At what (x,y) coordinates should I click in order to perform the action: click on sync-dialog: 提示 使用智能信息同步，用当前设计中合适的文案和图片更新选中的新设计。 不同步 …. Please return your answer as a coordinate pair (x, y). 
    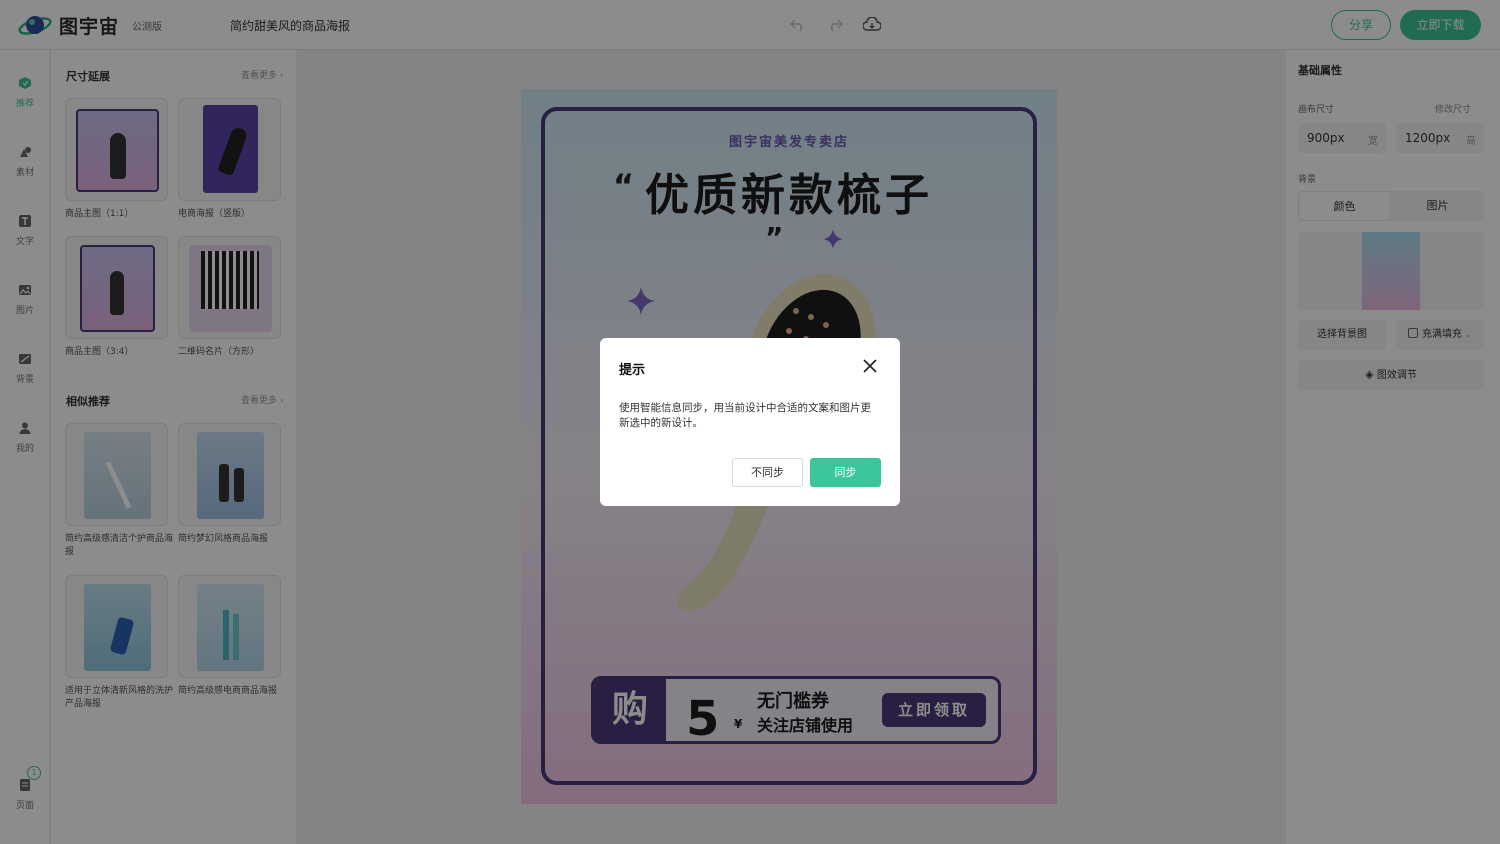
    Looking at the image, I should click on (750, 422).